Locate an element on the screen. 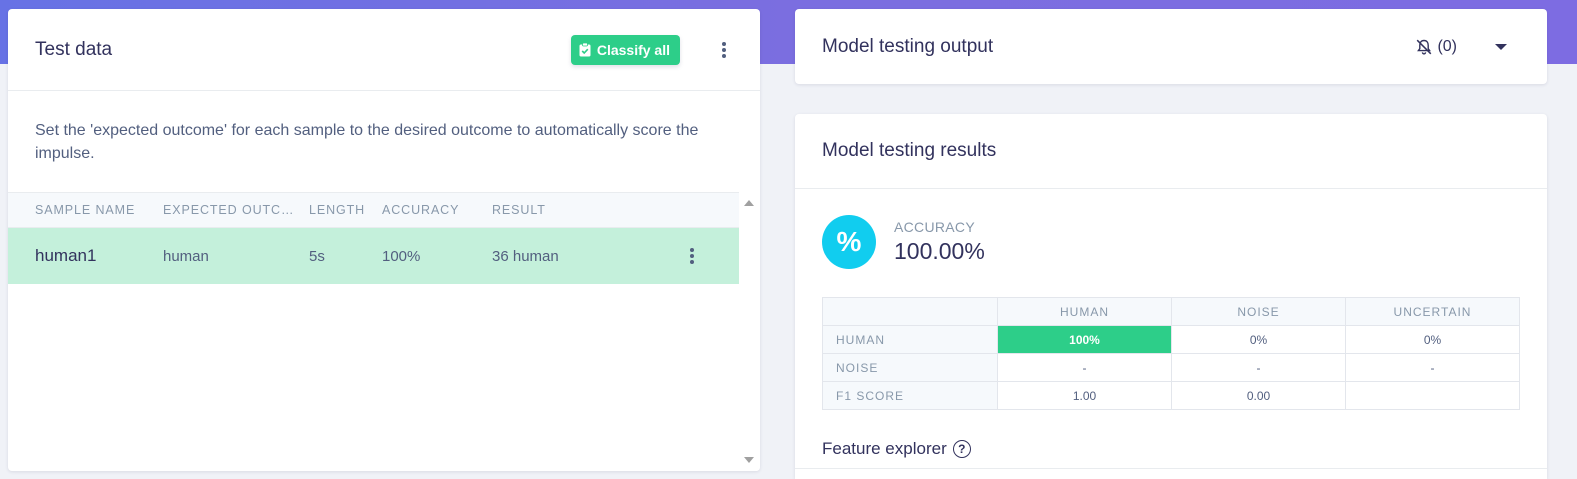 The height and width of the screenshot is (479, 1577). cm-column-human: HUMAN is located at coordinates (1084, 311).